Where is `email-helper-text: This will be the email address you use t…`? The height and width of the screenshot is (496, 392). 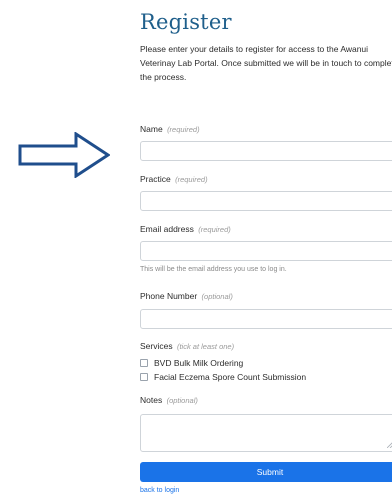
email-helper-text: This will be the email address you use t… is located at coordinates (213, 269).